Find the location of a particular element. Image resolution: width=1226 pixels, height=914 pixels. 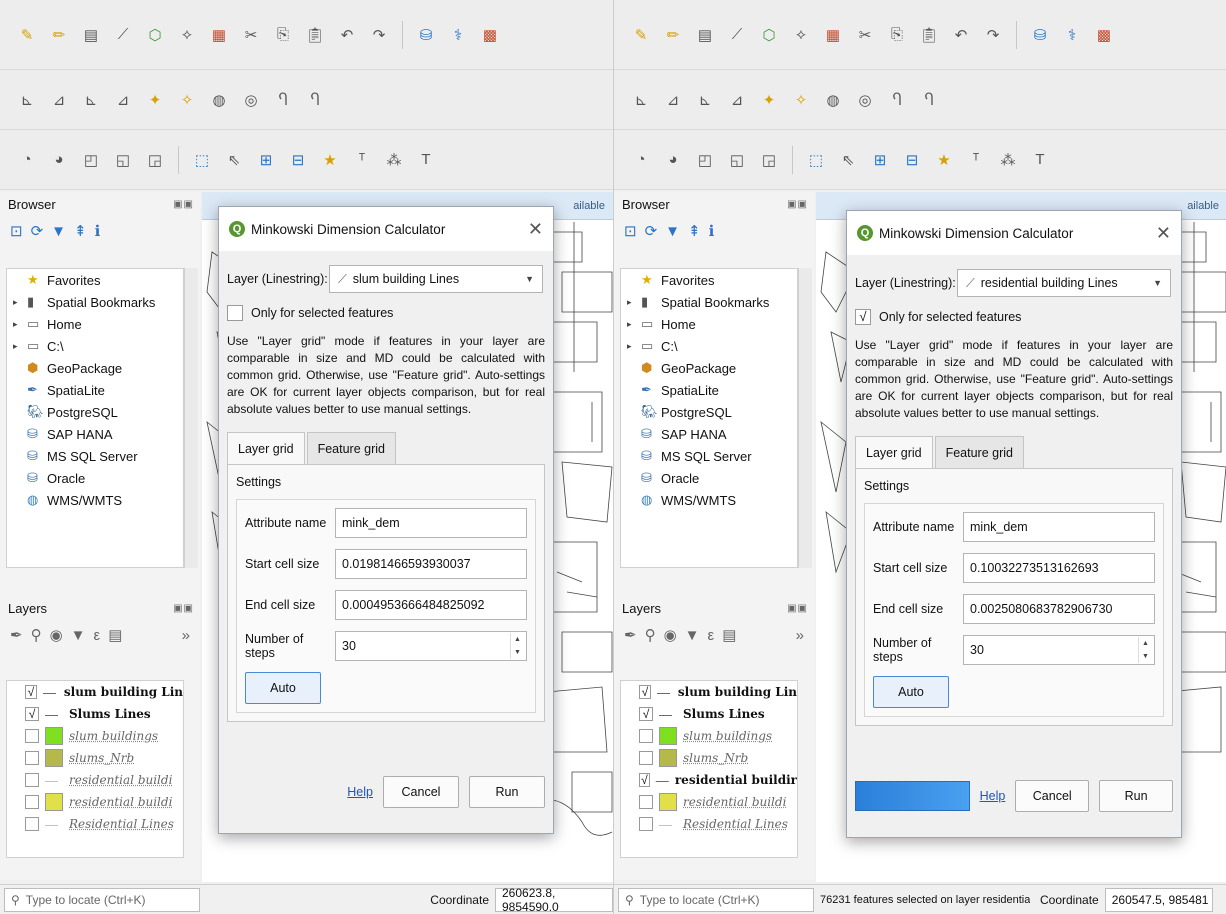

layer-item: √ — slum building Lin is located at coordinates (709, 692).